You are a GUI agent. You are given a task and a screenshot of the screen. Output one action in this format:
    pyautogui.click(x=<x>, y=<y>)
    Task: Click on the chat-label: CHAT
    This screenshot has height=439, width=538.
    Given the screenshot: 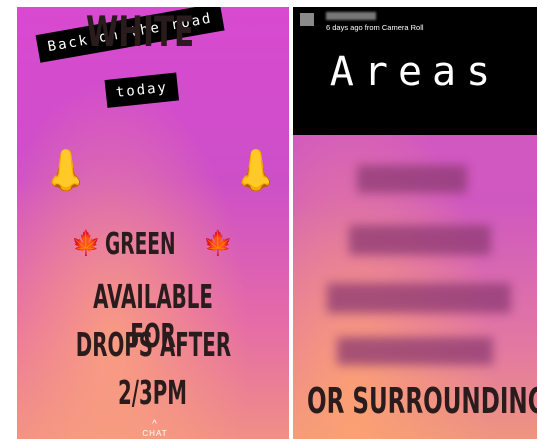 What is the action you would take?
    pyautogui.click(x=155, y=433)
    